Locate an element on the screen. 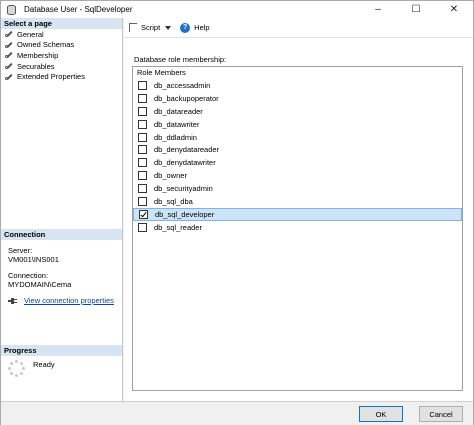  page-membership-label: Membership is located at coordinates (38, 55).